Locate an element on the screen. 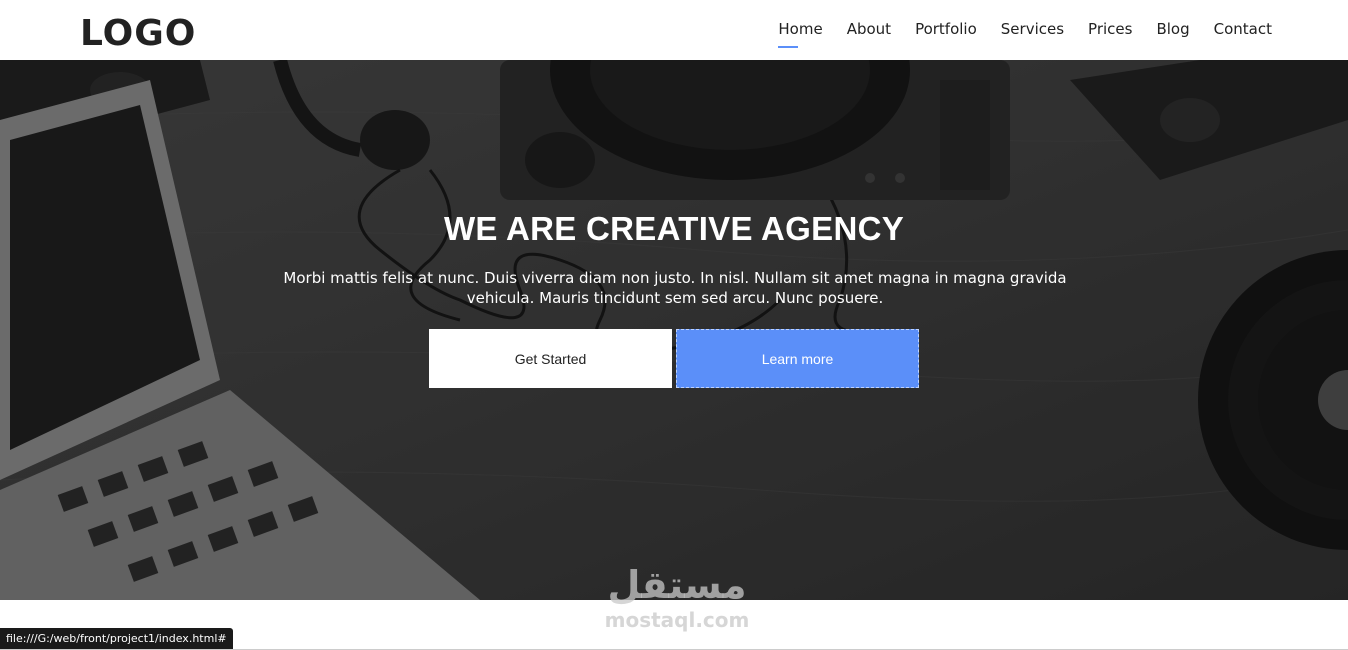  nav-services: Services is located at coordinates (1032, 29).